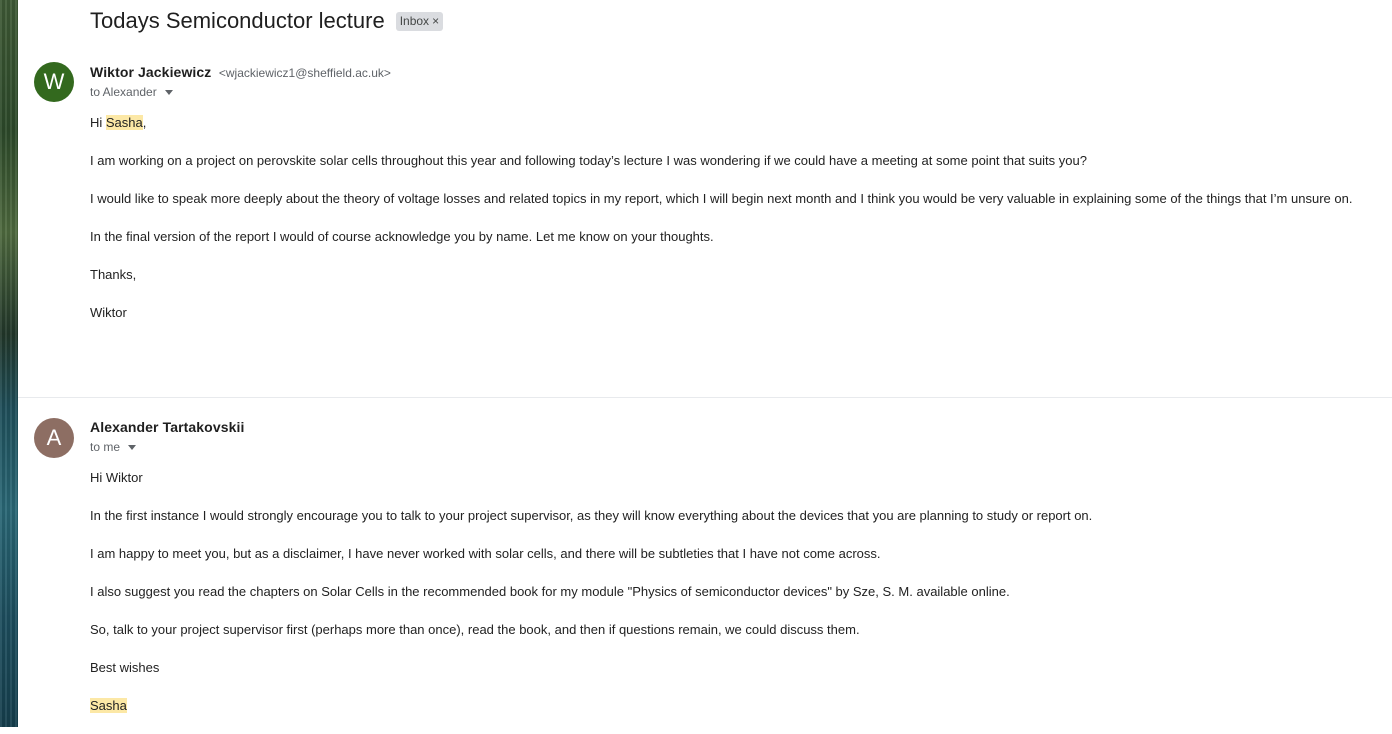 This screenshot has width=1392, height=734. I want to click on inbox-label-chip: Inbox ×, so click(419, 21).